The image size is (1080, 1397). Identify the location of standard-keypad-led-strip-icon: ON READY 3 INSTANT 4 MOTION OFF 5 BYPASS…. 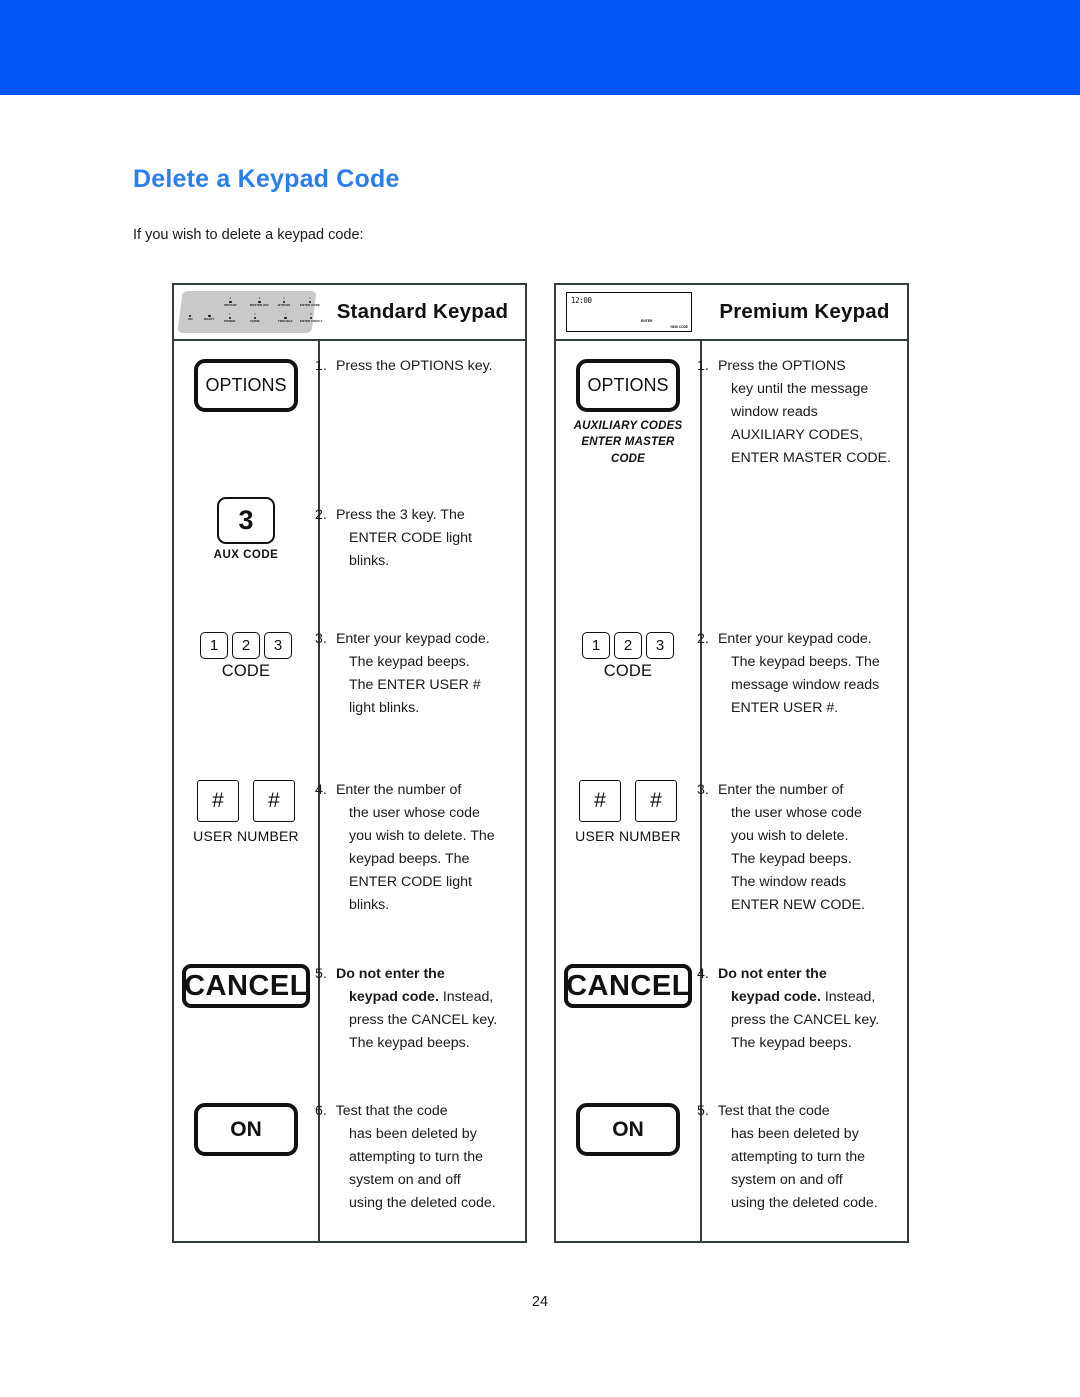
(249, 312).